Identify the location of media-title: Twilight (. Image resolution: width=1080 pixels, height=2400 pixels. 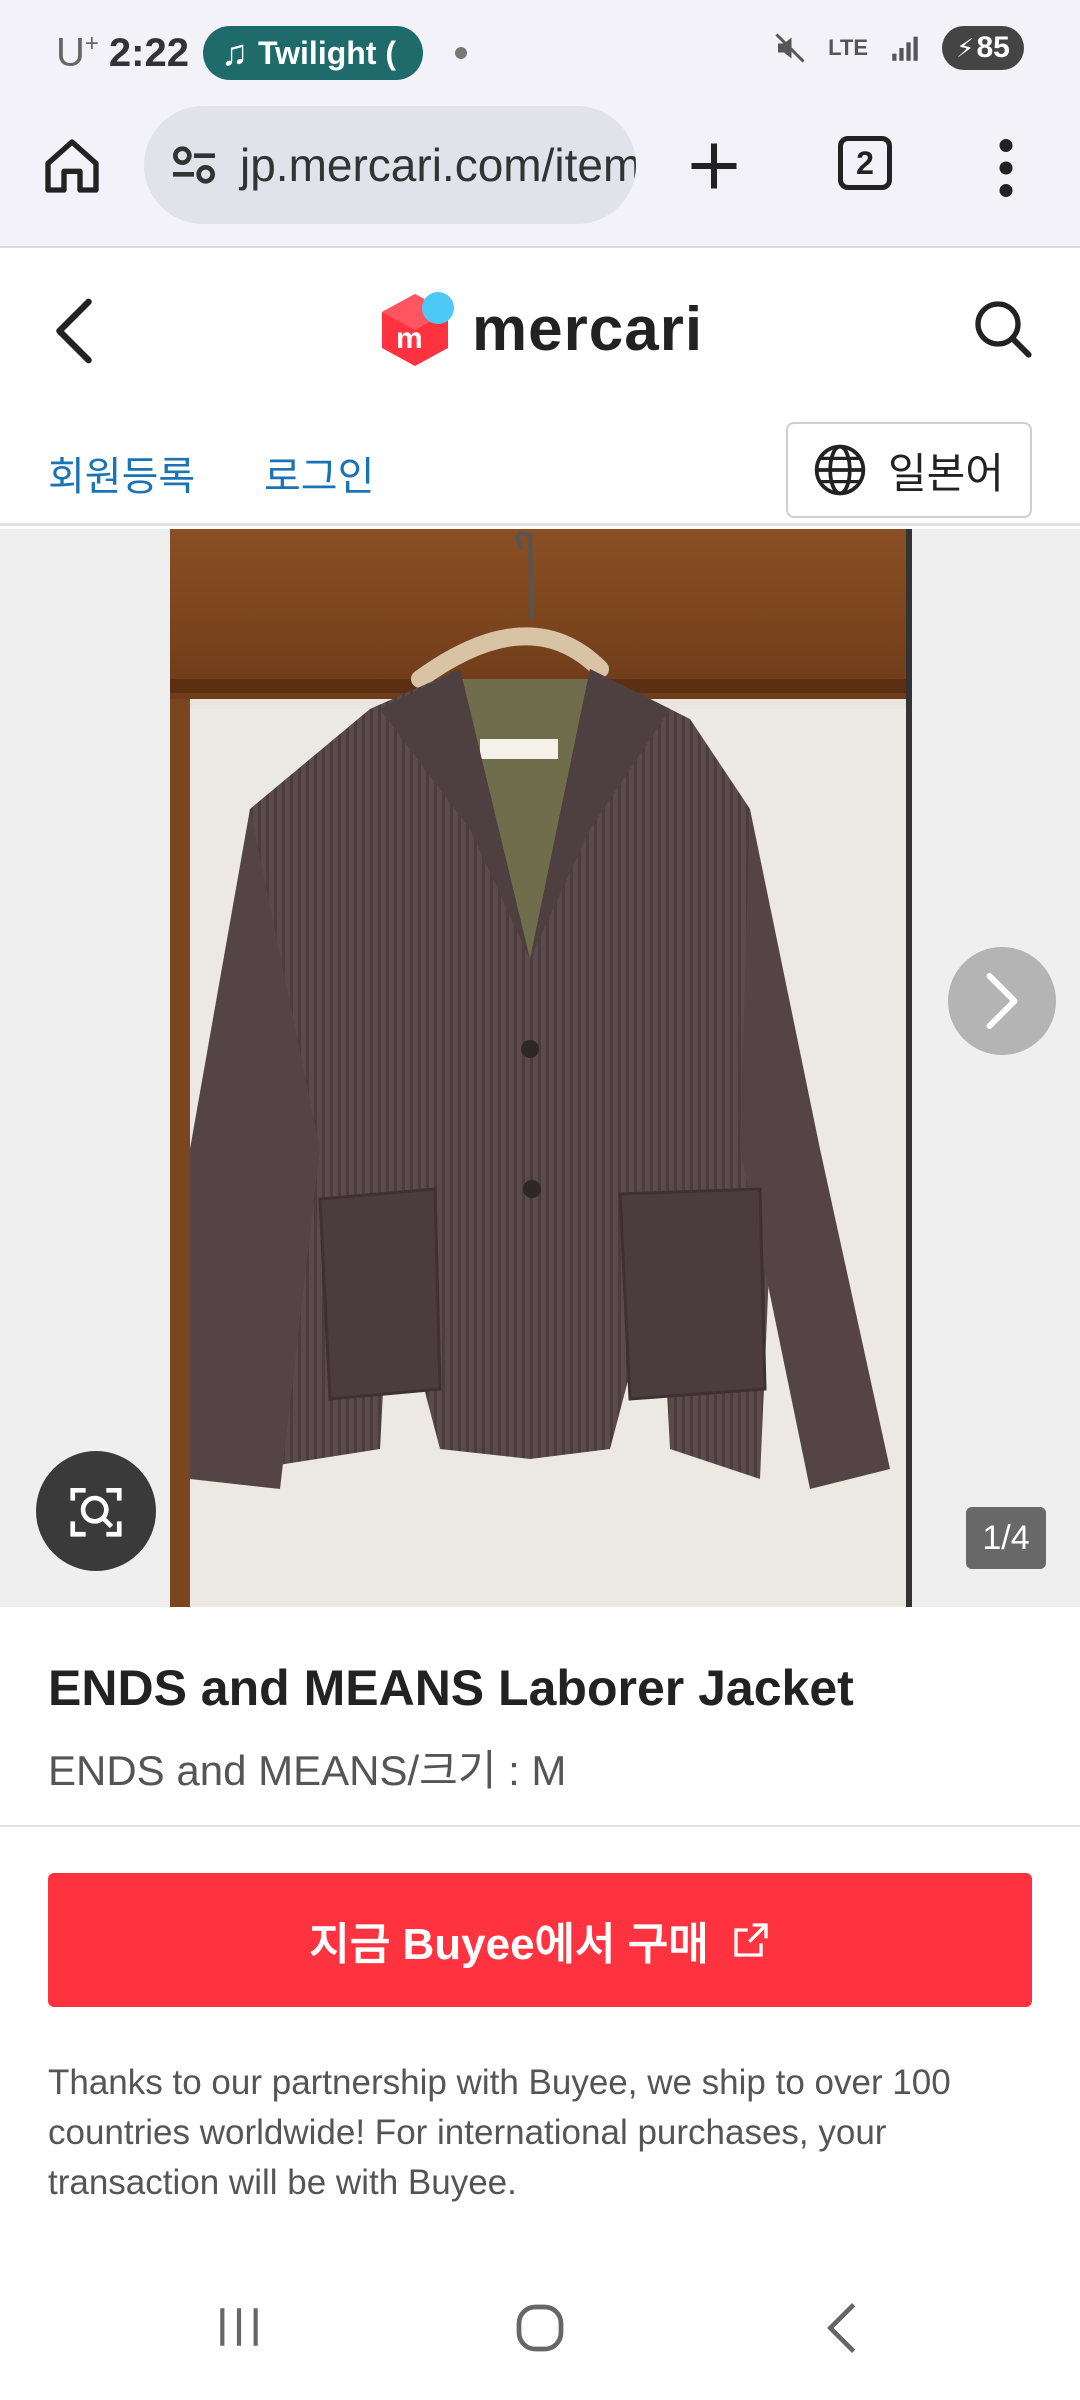
(326, 52).